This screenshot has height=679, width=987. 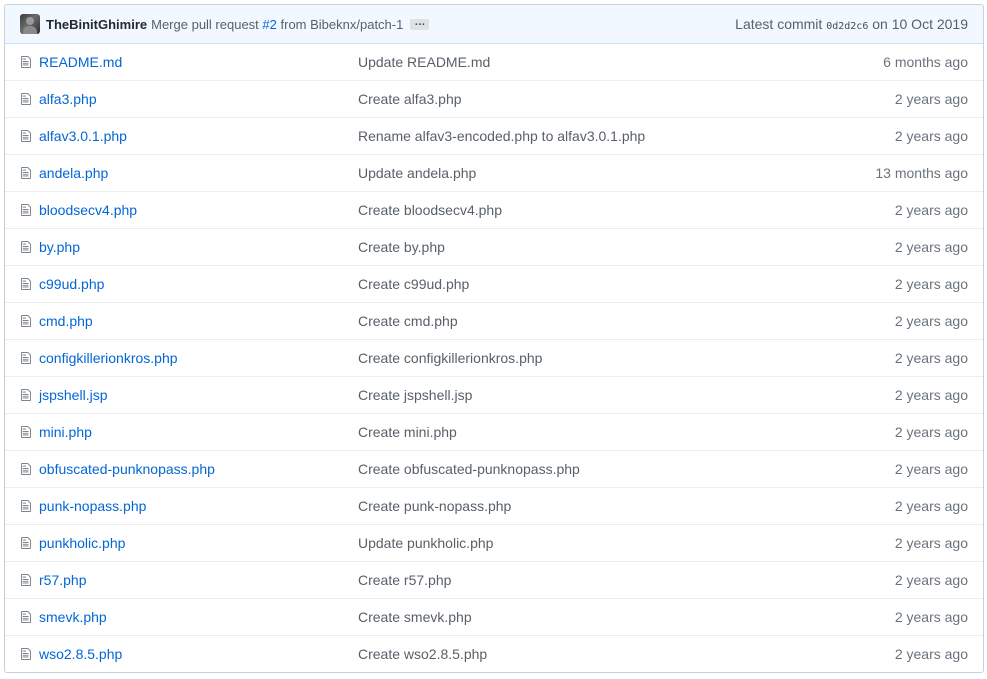 I want to click on file-commit-message-link: Create mini.php, so click(x=407, y=432).